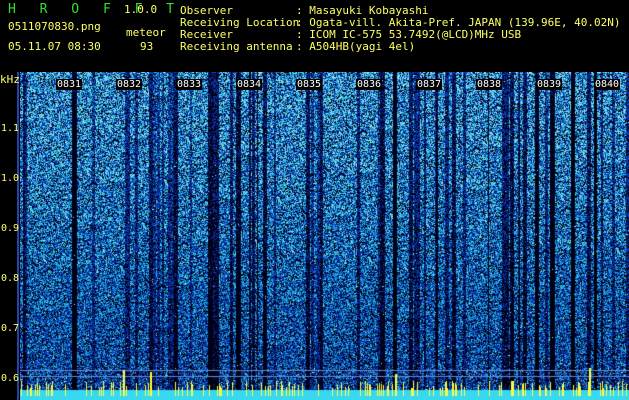  What do you see at coordinates (10, 128) in the screenshot?
I see `y-tick-1.1: 1.1` at bounding box center [10, 128].